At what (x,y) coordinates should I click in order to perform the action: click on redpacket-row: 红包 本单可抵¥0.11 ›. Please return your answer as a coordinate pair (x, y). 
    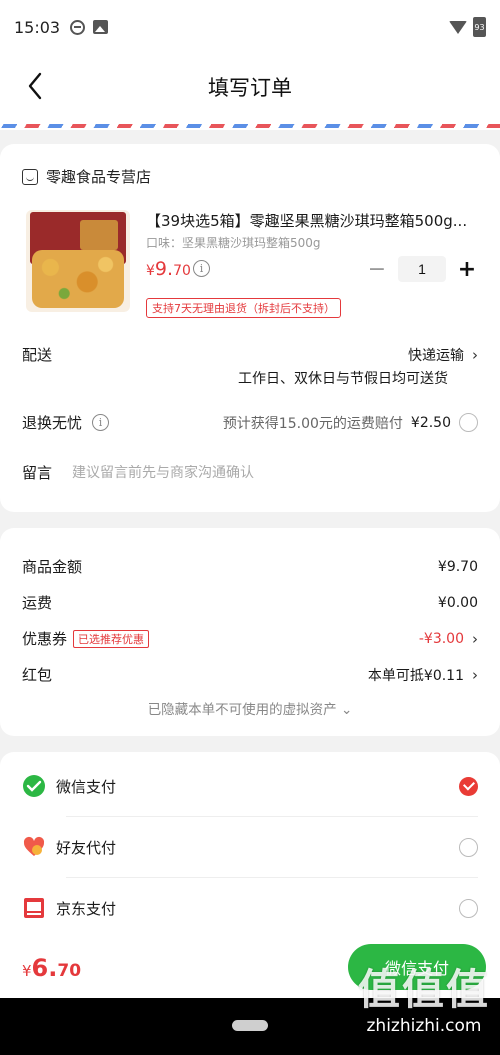
    Looking at the image, I should click on (250, 674).